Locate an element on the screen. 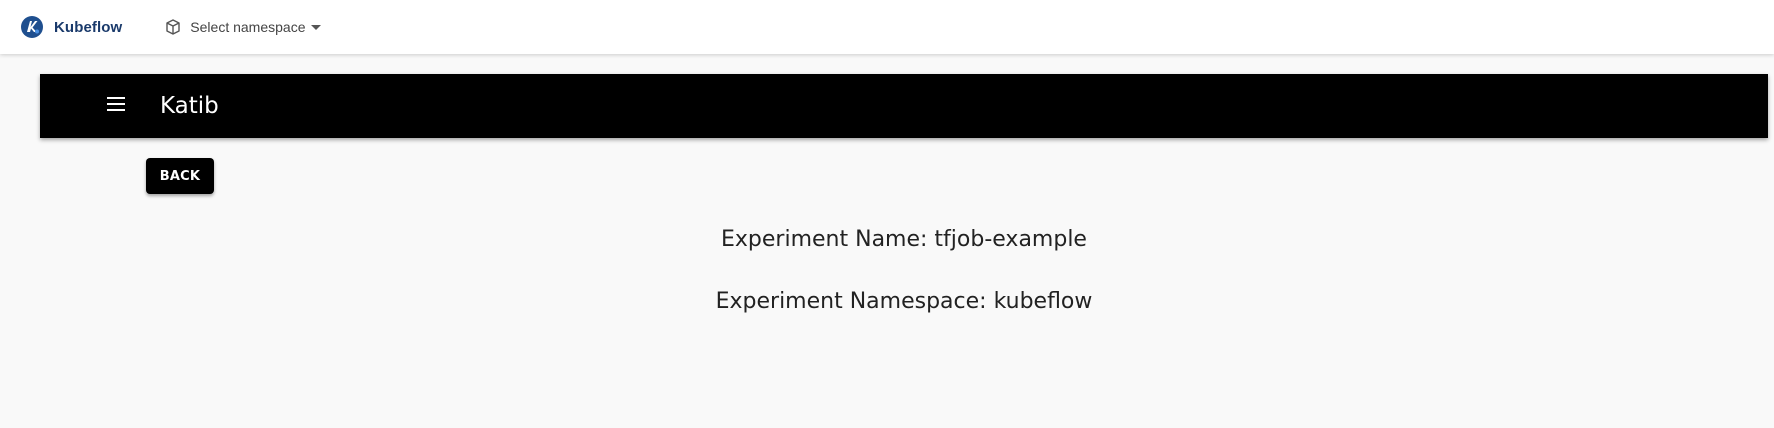 The height and width of the screenshot is (428, 1774). cube-icon is located at coordinates (173, 27).